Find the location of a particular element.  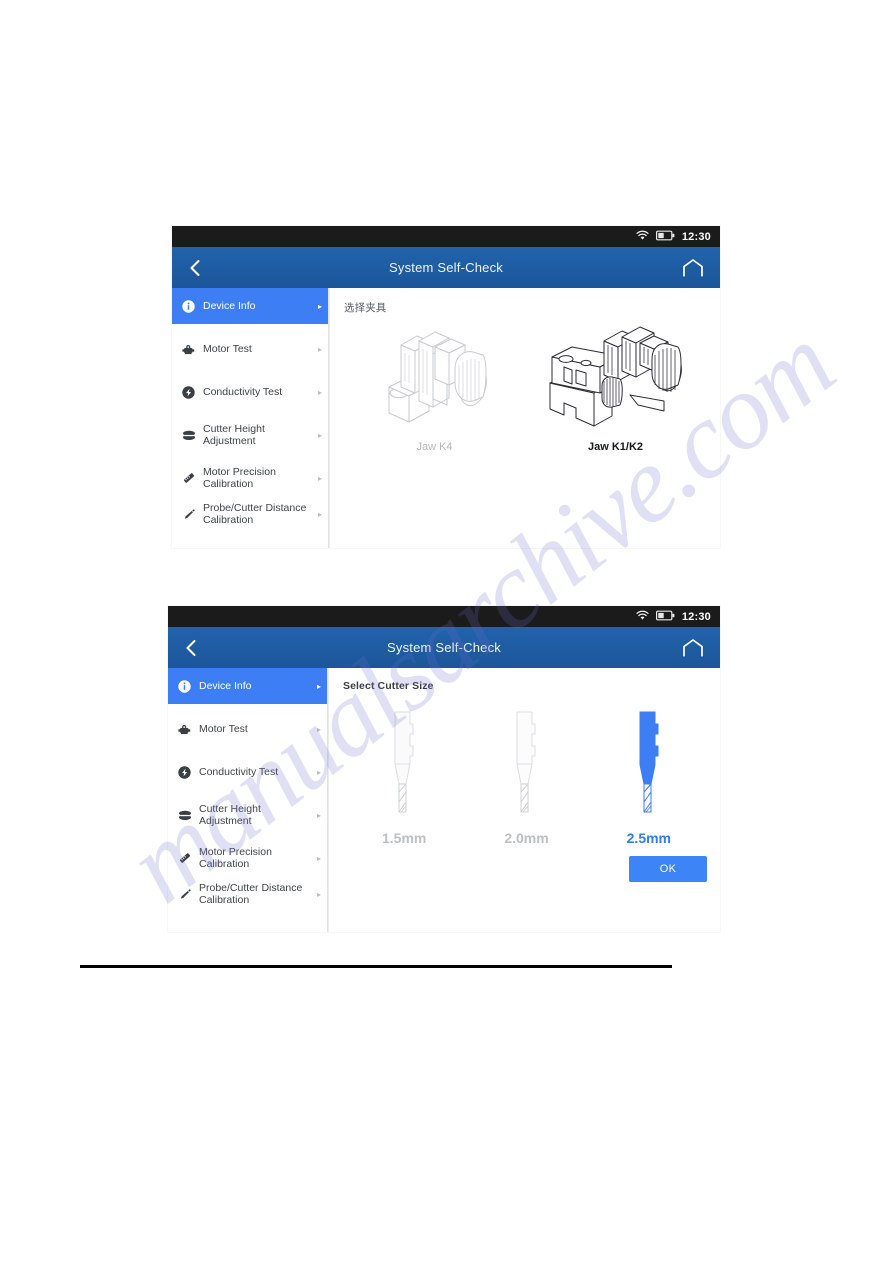

content-heading: Select Cutter Size is located at coordinates (388, 686).